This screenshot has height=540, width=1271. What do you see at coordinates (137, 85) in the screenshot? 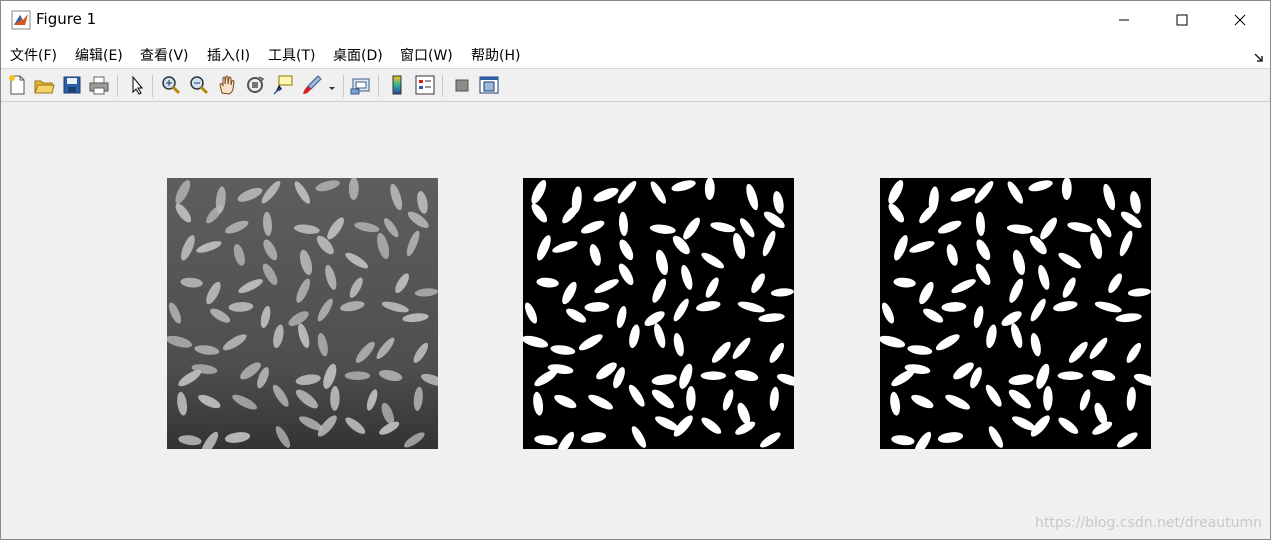
I see `edit-plot-arrow-icon` at bounding box center [137, 85].